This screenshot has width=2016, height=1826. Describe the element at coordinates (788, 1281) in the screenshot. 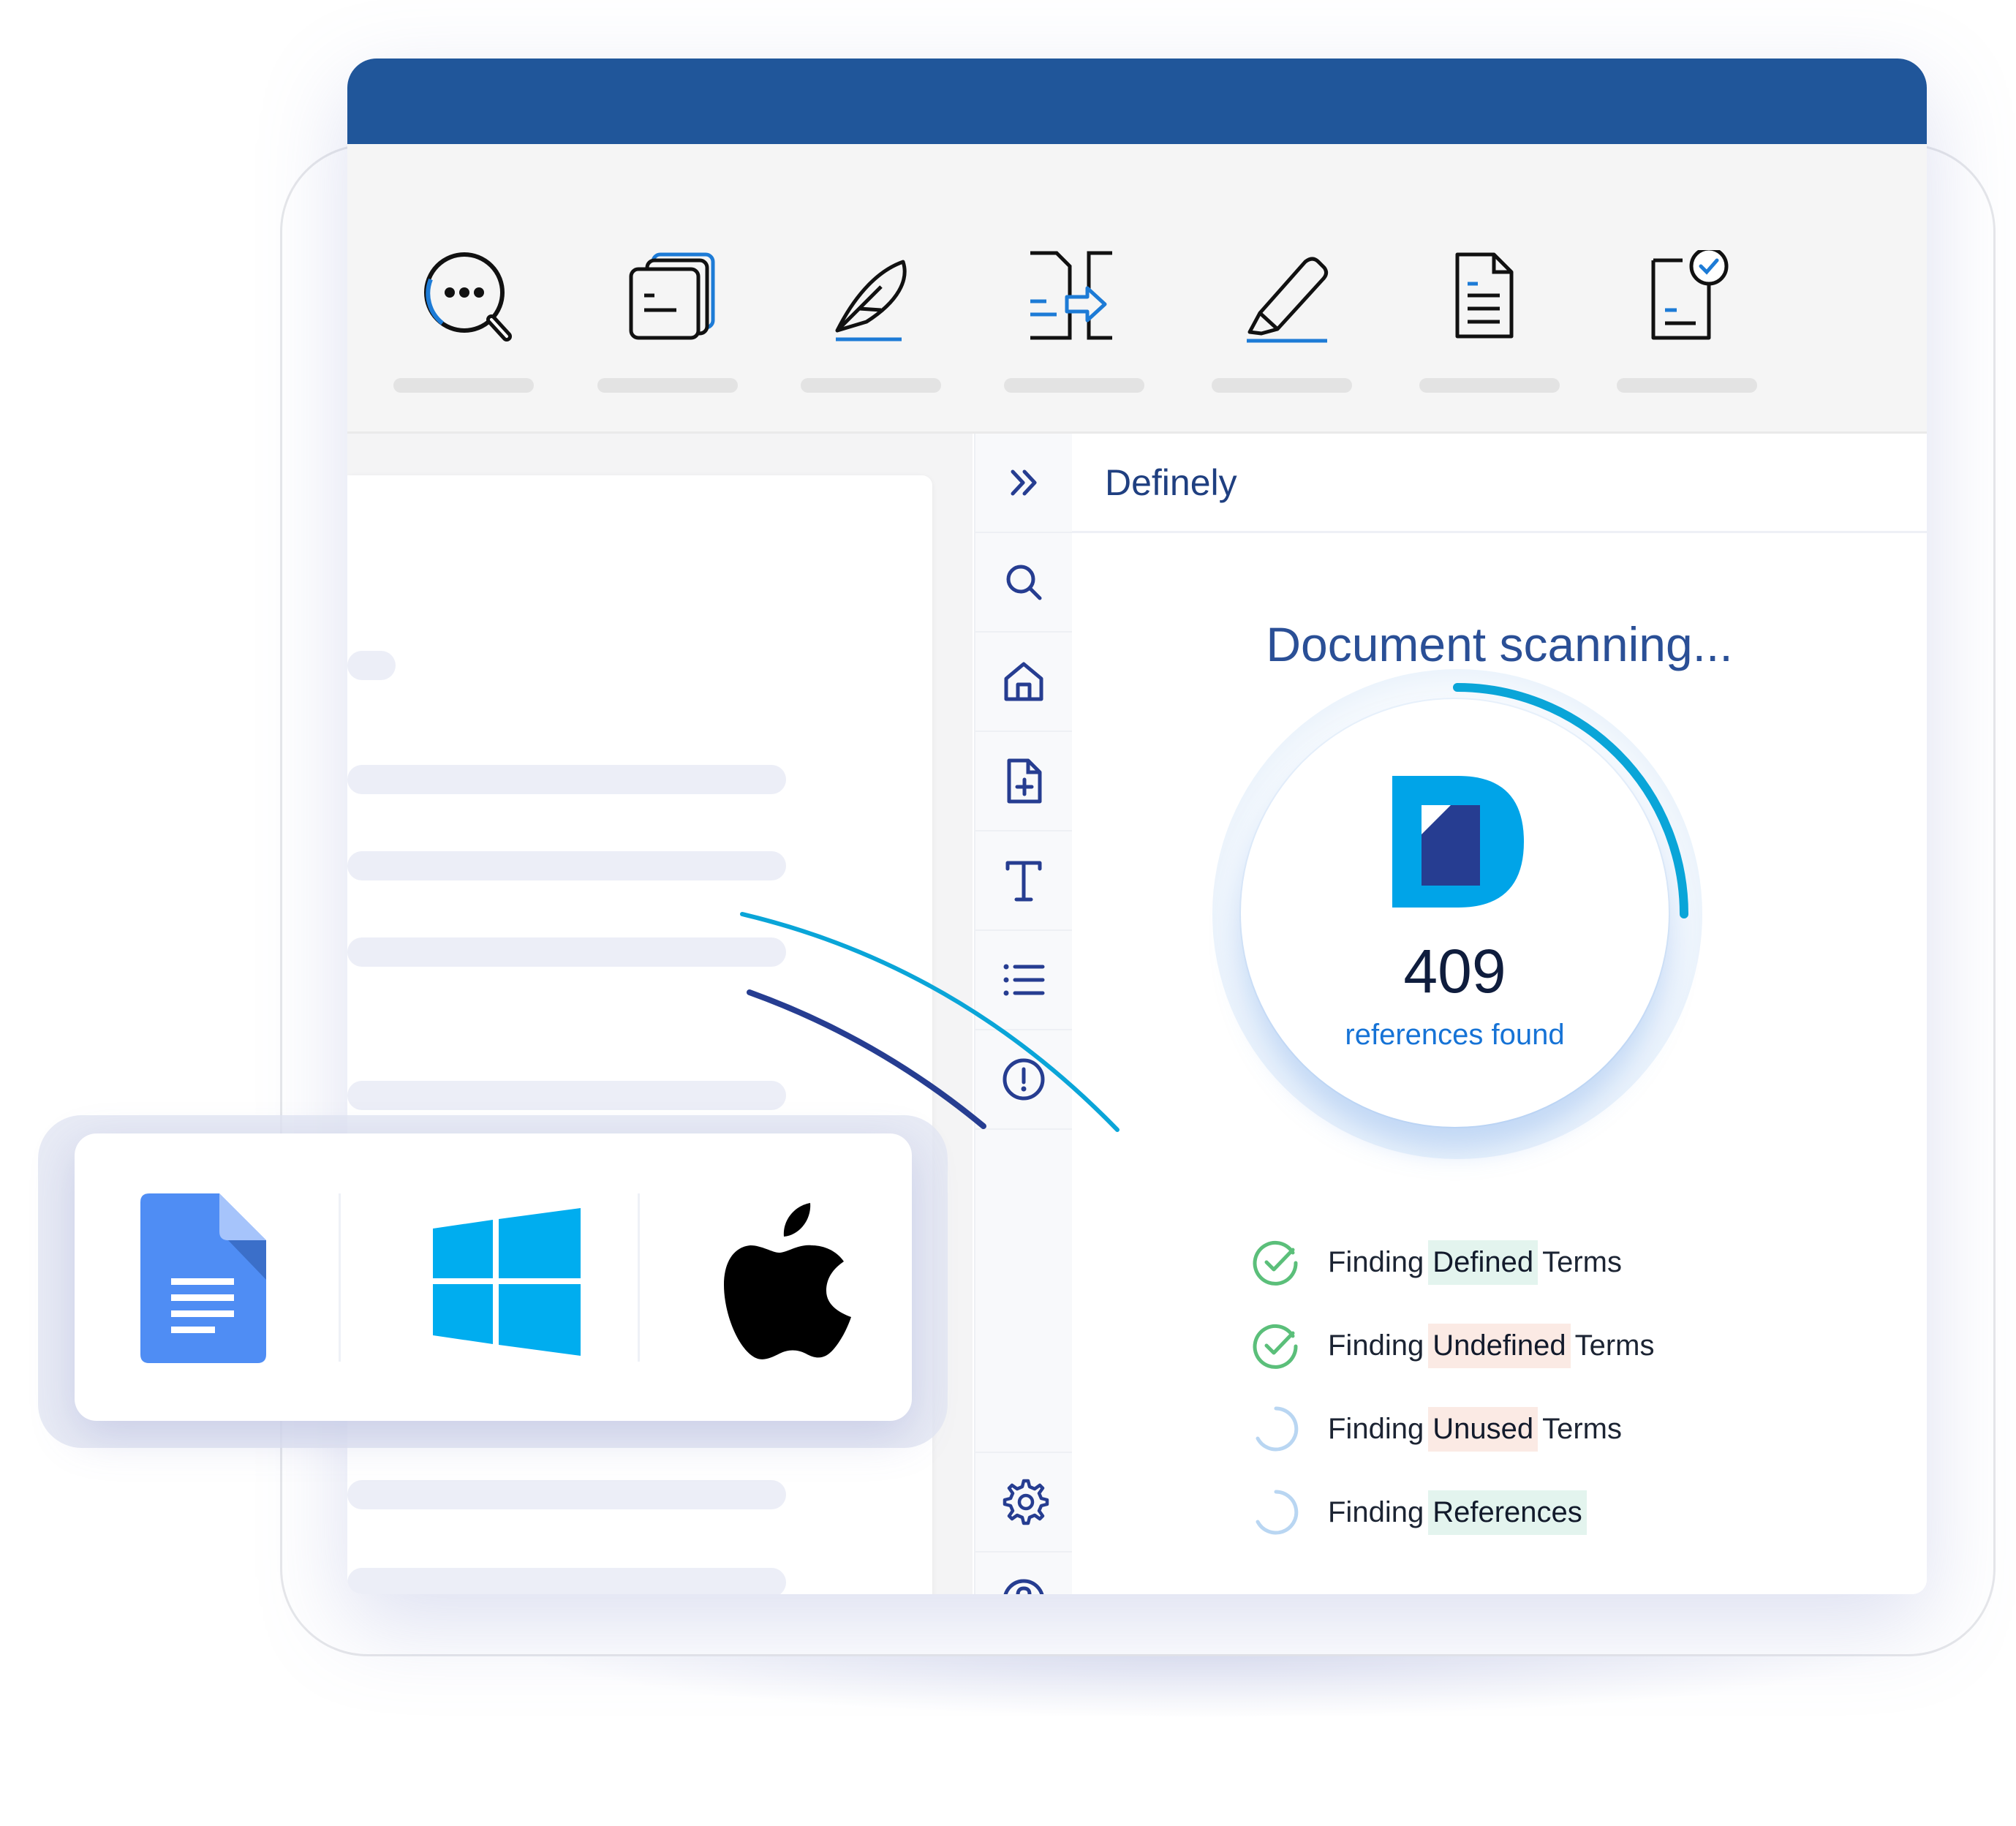

I see `apple-logo-icon` at that location.